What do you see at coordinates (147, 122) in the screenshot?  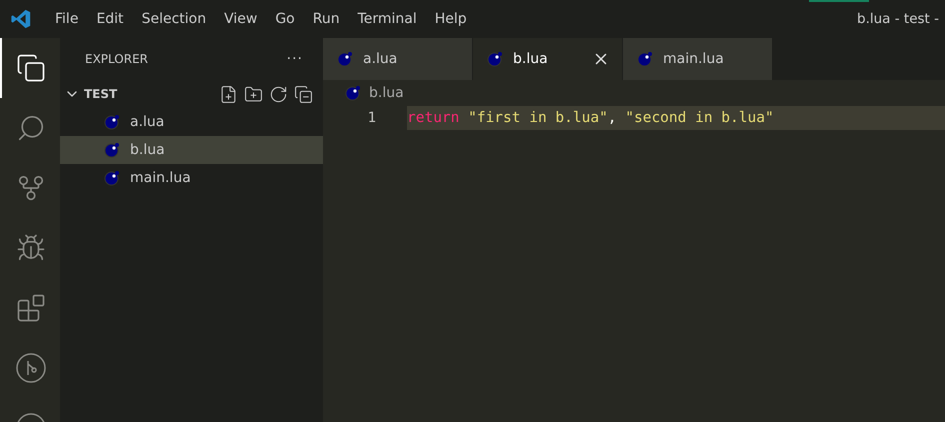 I see `file-name: a.lua` at bounding box center [147, 122].